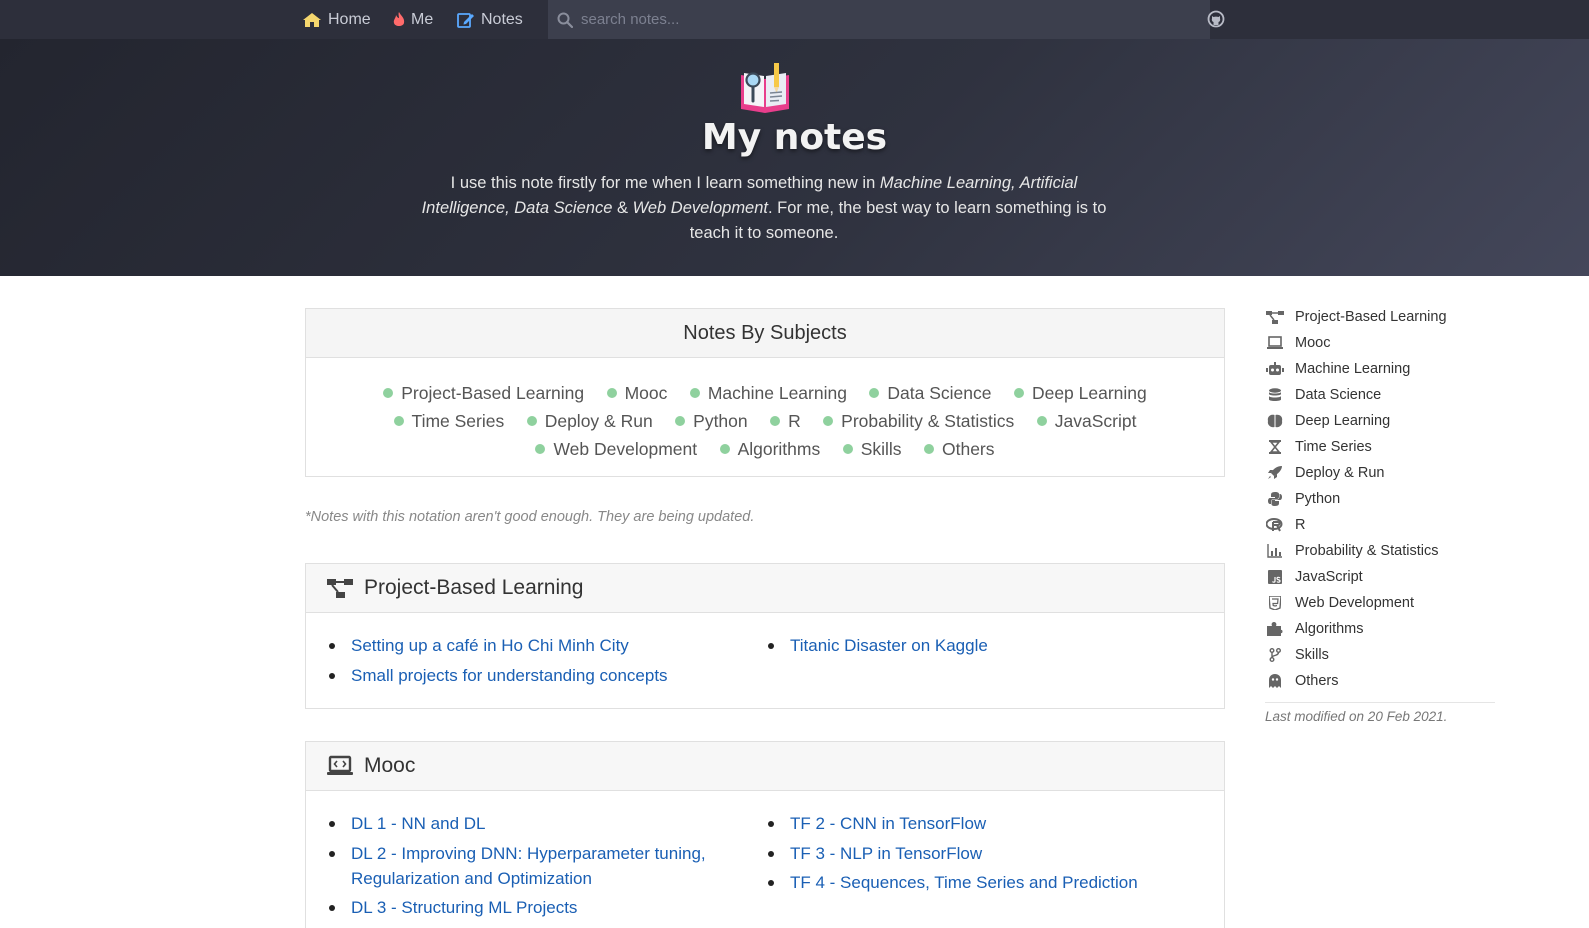  Describe the element at coordinates (918, 421) in the screenshot. I see `subject-tag-probability-statistics: Probability & Statistics` at that location.